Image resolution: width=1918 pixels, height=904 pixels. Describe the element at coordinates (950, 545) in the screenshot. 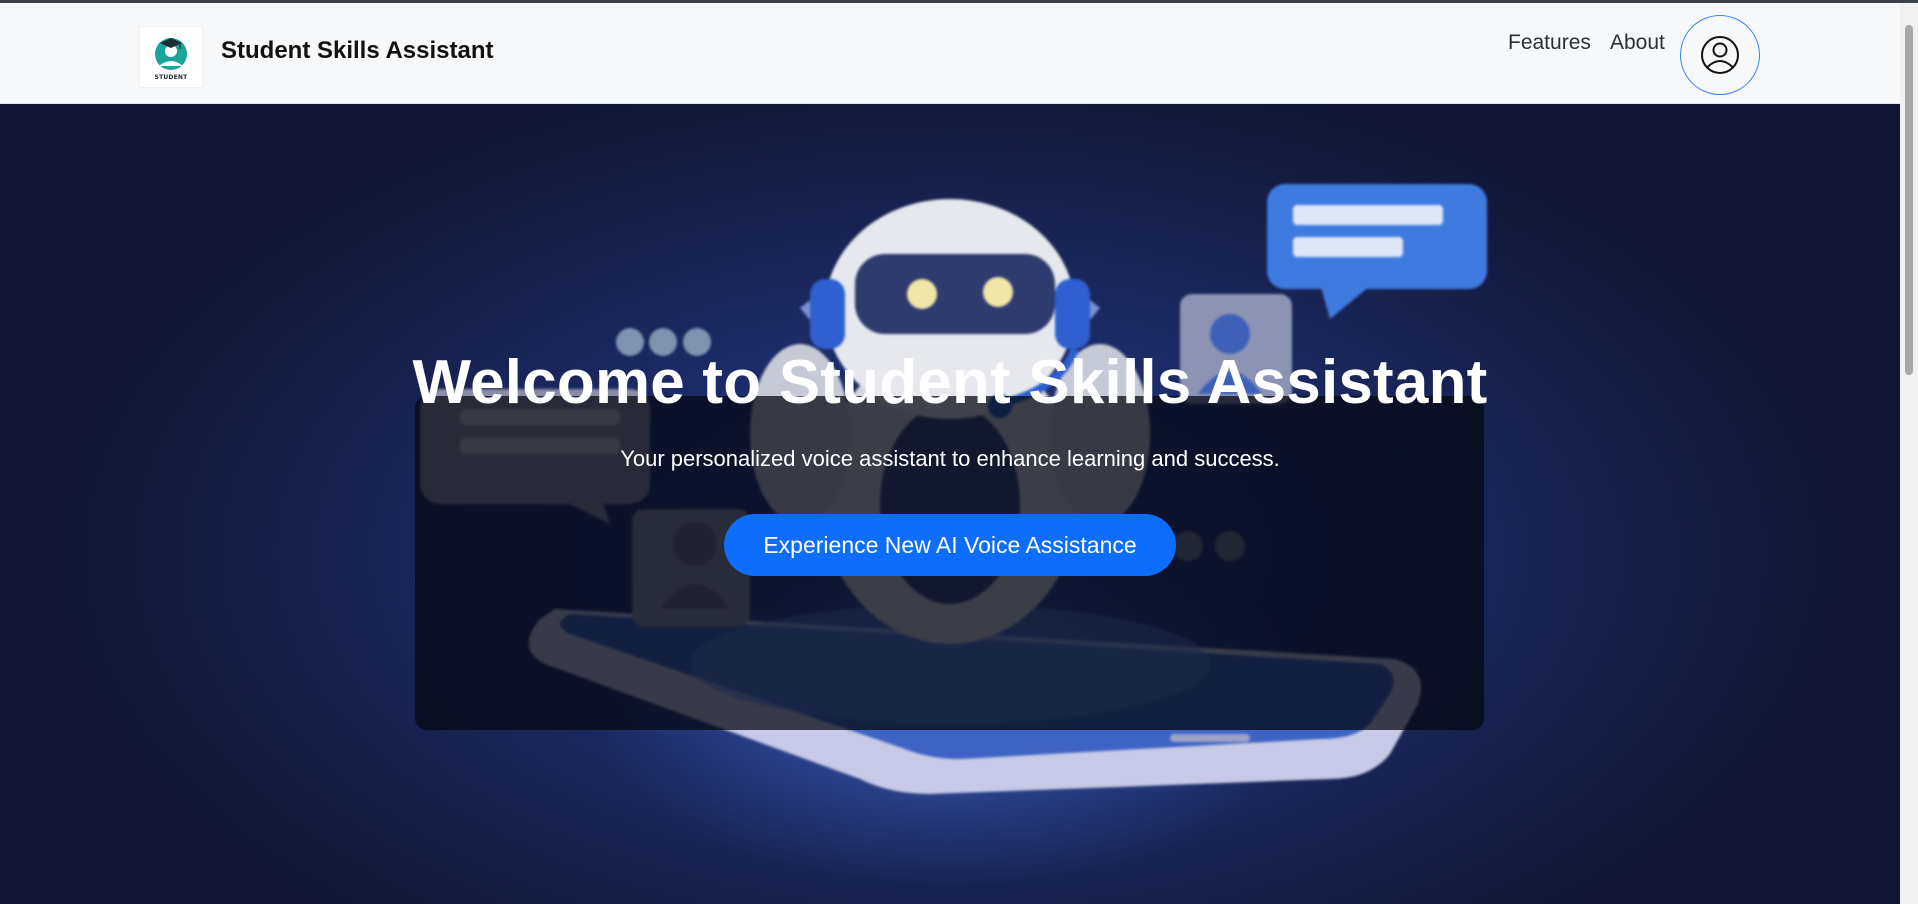

I see `experience-ai-voice-button: Experience New AI Voice Assistance` at that location.